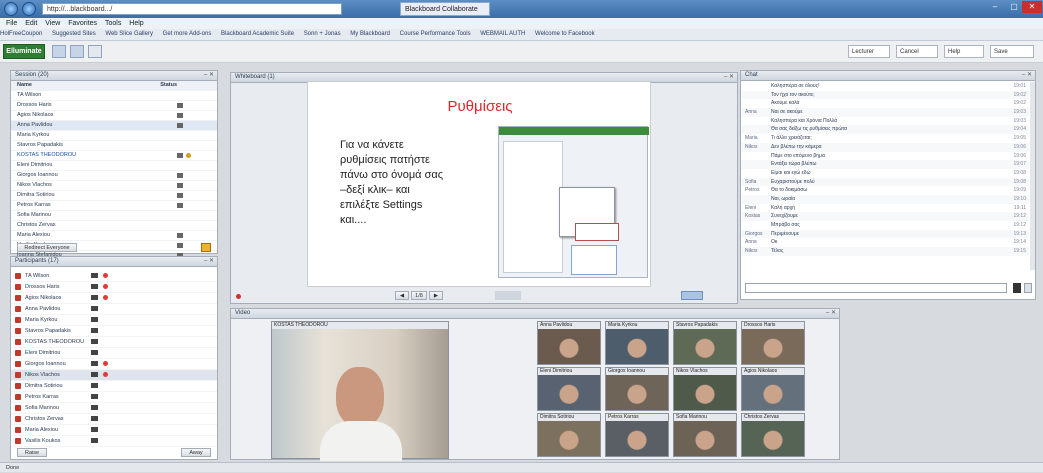 The height and width of the screenshot is (473, 1043). I want to click on favorite-link: Welcome to Facebook, so click(565, 34).